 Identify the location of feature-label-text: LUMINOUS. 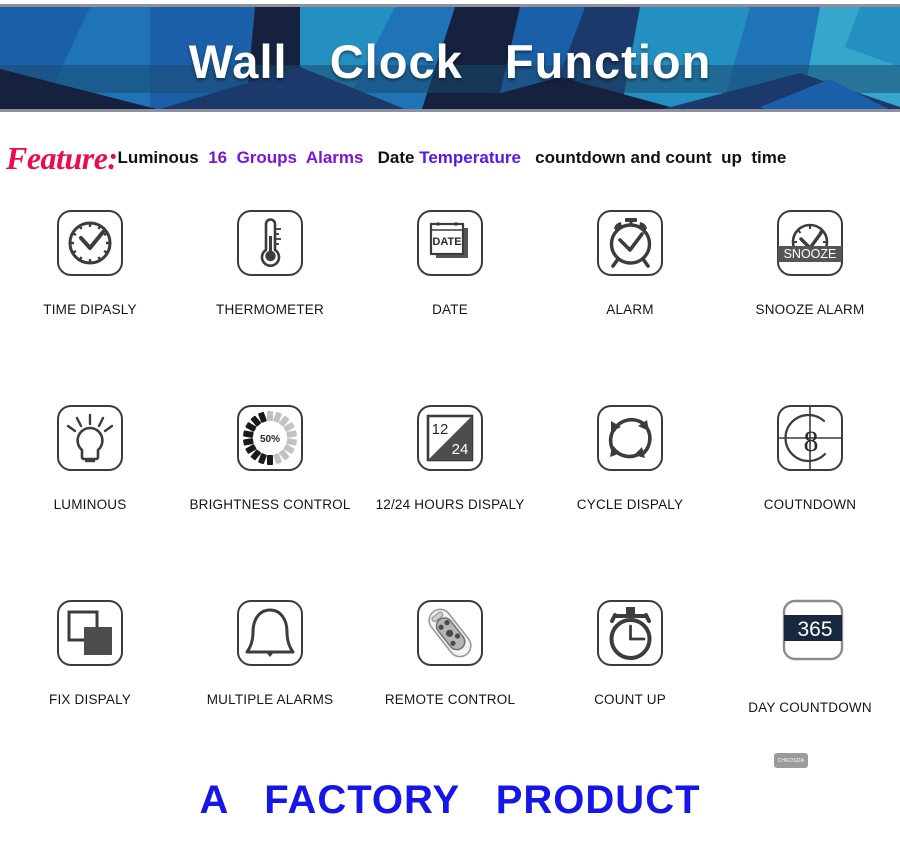
(90, 504).